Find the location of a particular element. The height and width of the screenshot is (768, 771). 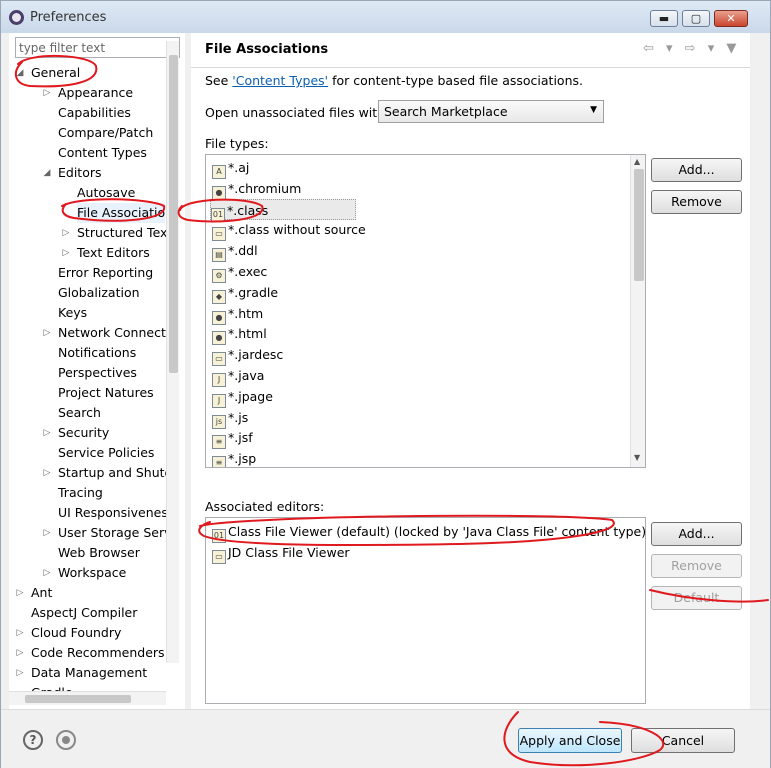

tree-item: File Associatio is located at coordinates (91, 213).